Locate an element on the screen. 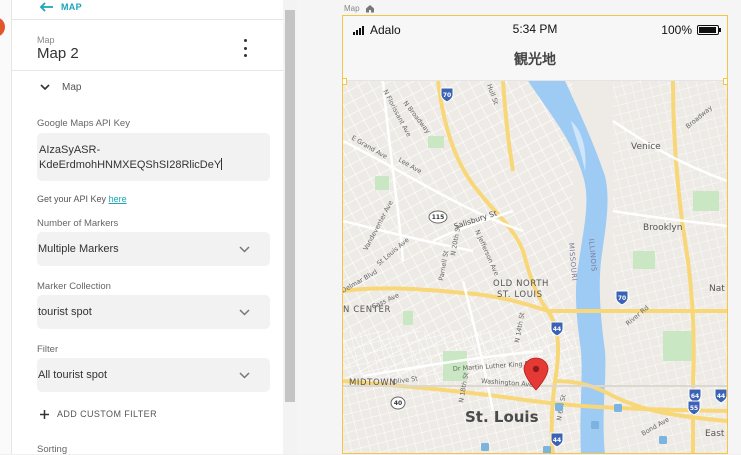 The image size is (741, 455). api-key-help: Get your API Key here is located at coordinates (82, 199).